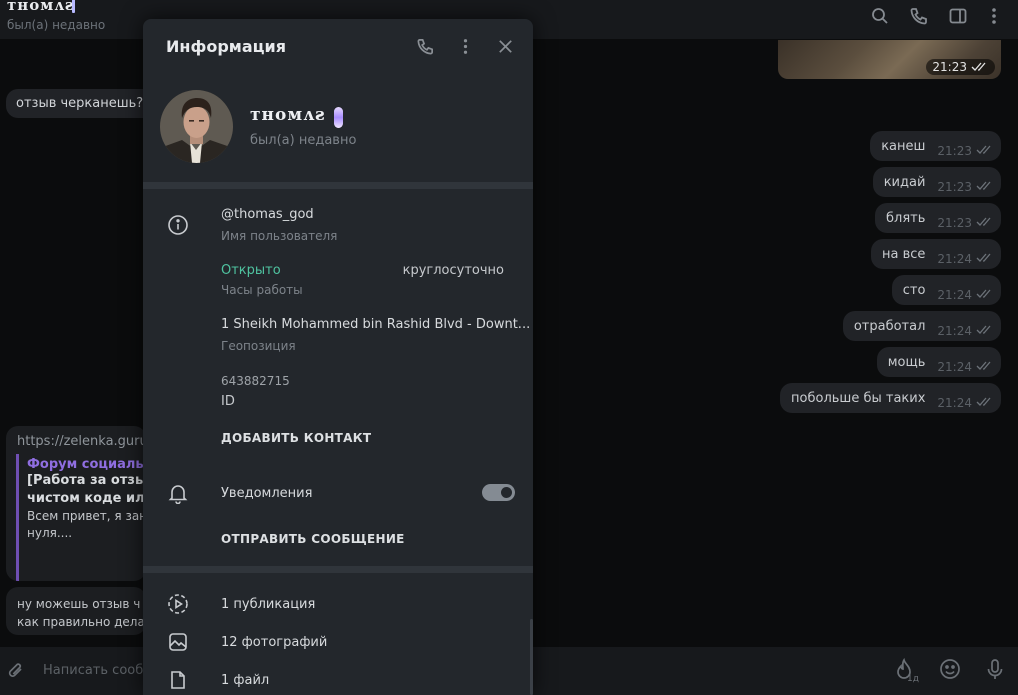 This screenshot has height=695, width=1018. Describe the element at coordinates (178, 644) in the screenshot. I see `photo-icon` at that location.